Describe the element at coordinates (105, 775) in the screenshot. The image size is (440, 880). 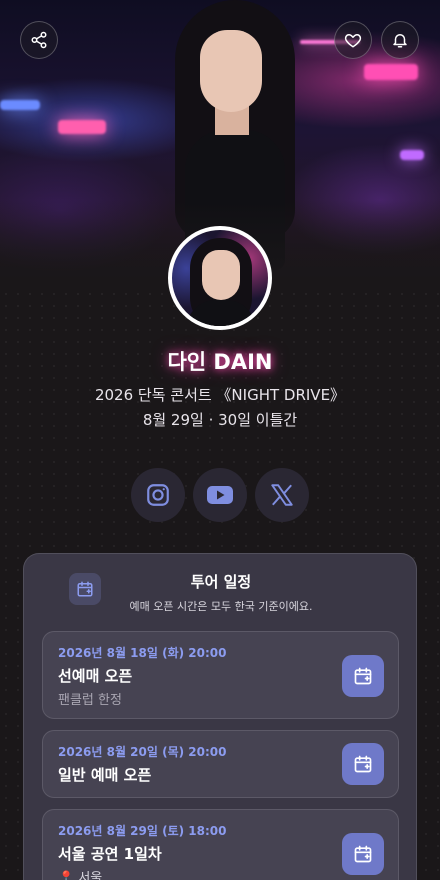
I see `event-title: 일반 예매 오픈` at that location.